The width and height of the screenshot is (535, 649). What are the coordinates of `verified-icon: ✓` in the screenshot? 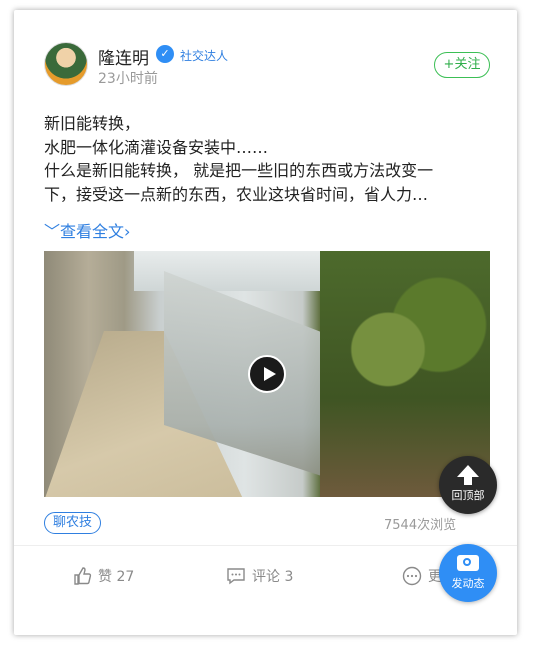 It's located at (165, 54).